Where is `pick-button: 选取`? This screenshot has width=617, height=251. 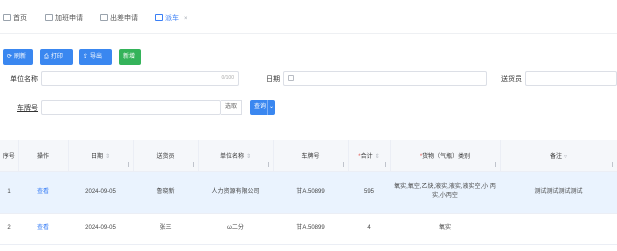
pick-button: 选取 is located at coordinates (232, 107).